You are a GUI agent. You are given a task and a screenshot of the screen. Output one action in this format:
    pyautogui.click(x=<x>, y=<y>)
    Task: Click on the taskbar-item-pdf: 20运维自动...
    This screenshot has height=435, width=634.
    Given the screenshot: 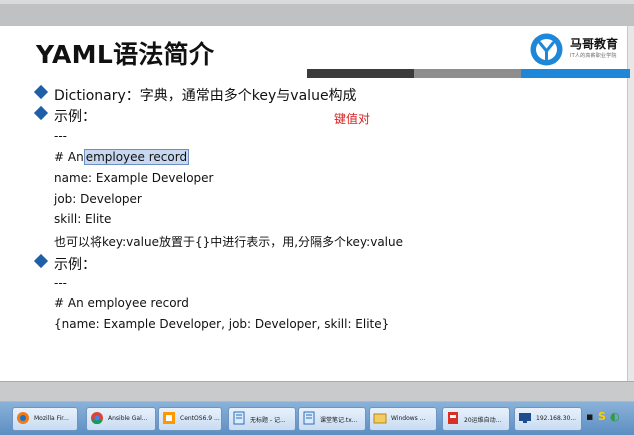 What is the action you would take?
    pyautogui.click(x=476, y=419)
    